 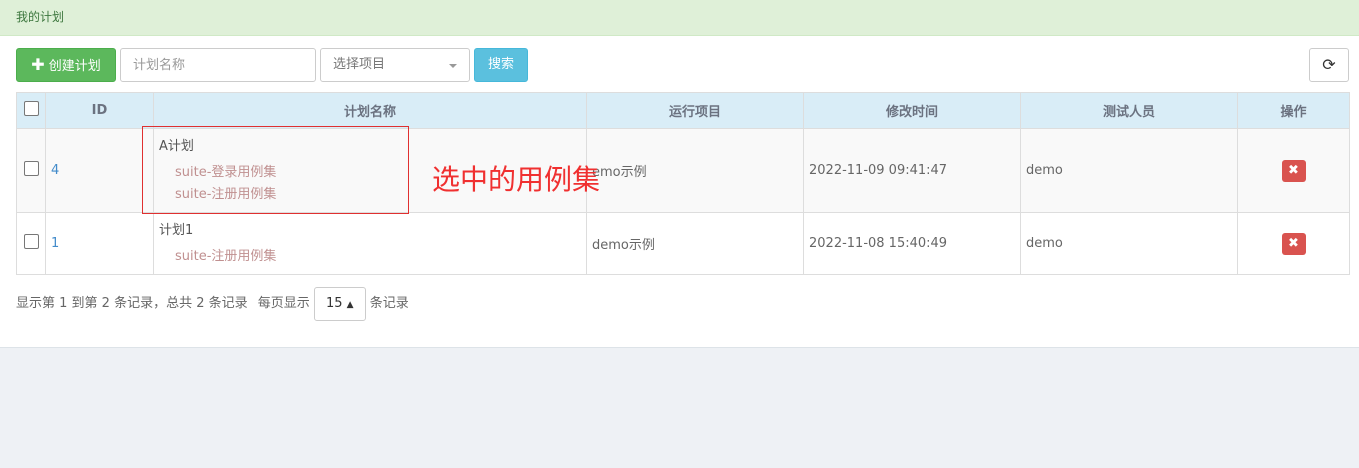 I want to click on annotation-label: 选中的用例集, so click(x=516, y=179).